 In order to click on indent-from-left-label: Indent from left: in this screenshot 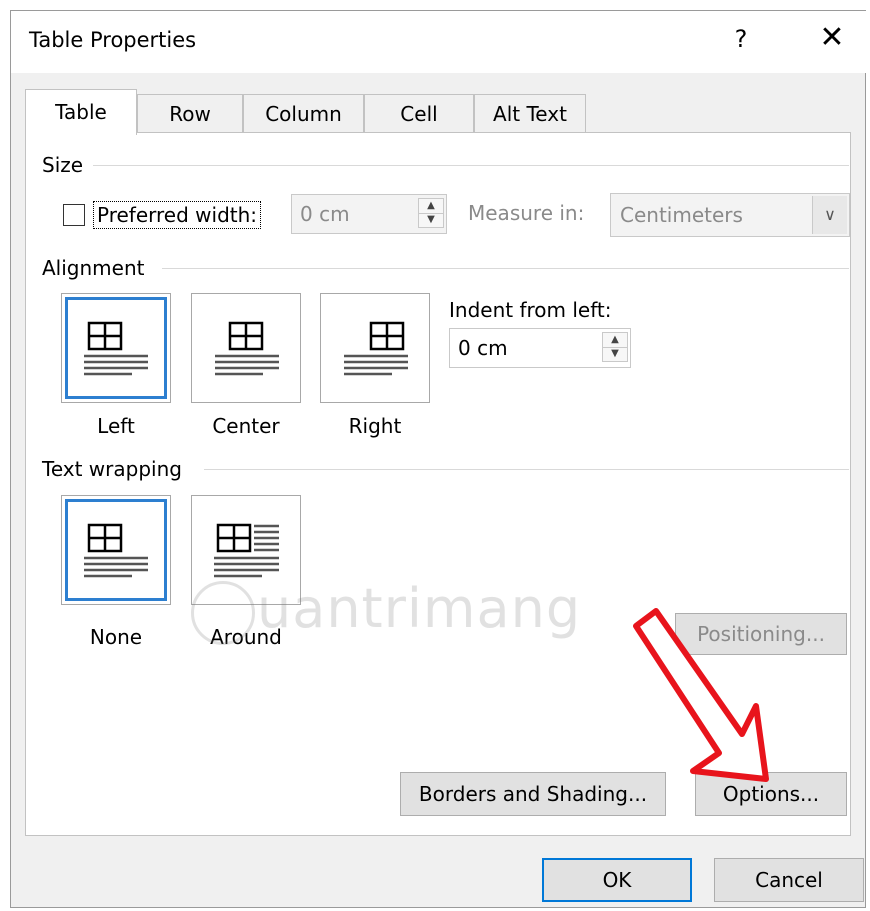, I will do `click(530, 310)`.